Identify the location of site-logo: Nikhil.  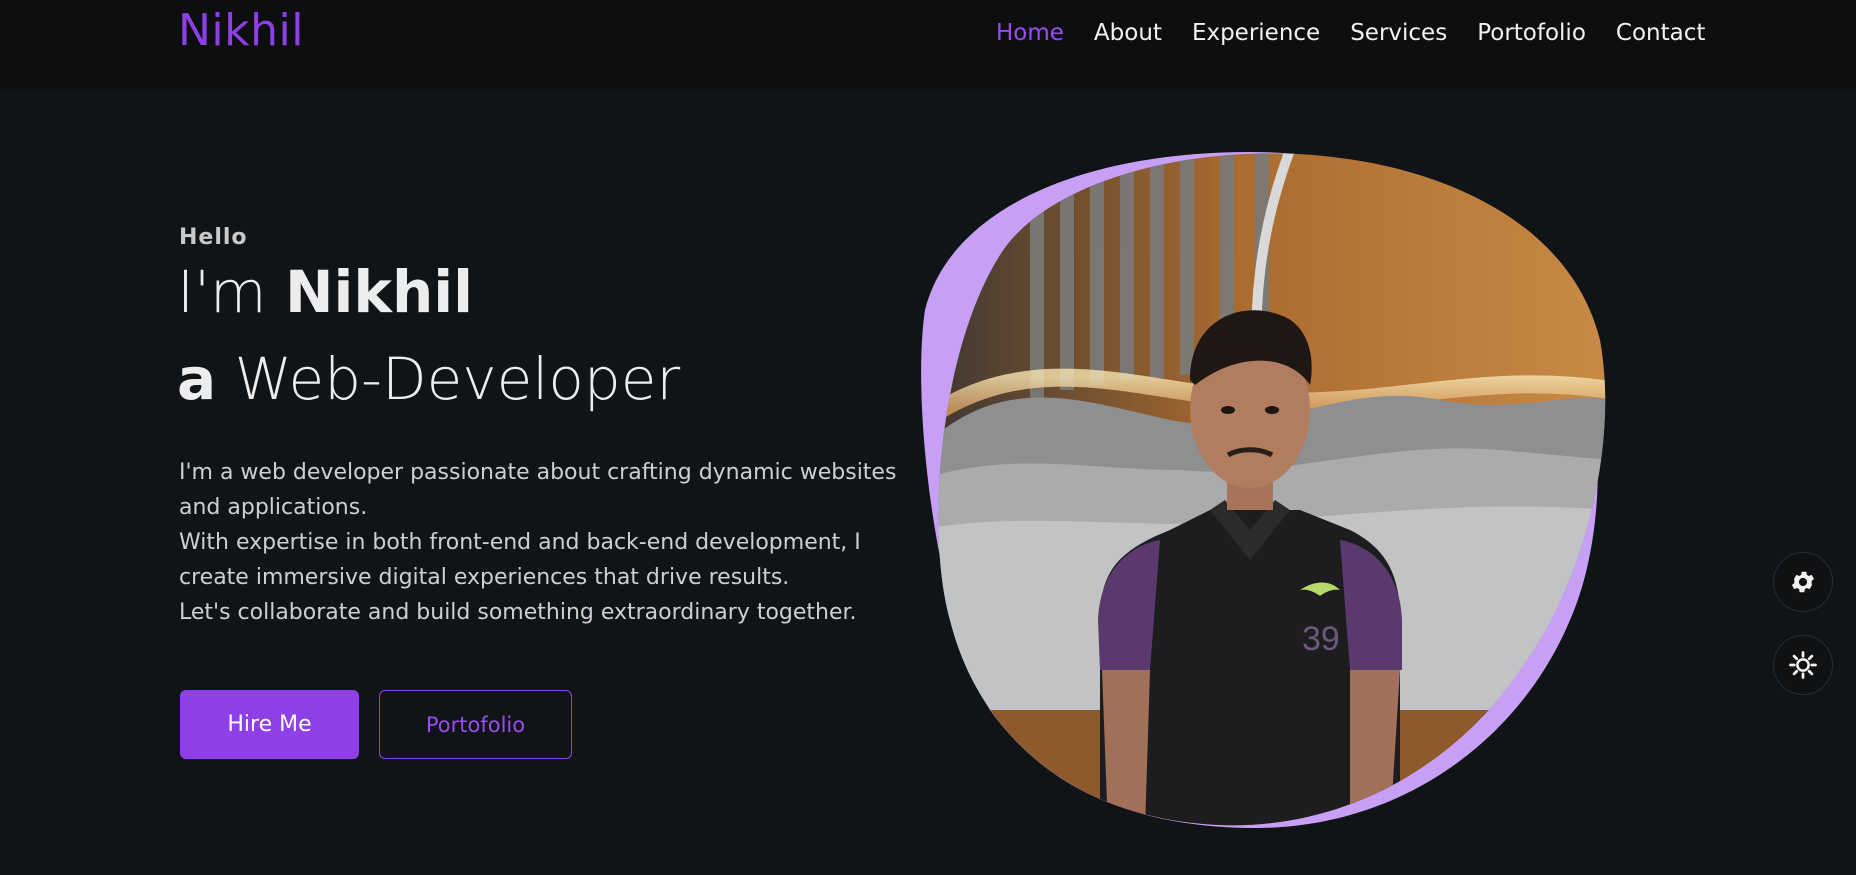
(241, 30).